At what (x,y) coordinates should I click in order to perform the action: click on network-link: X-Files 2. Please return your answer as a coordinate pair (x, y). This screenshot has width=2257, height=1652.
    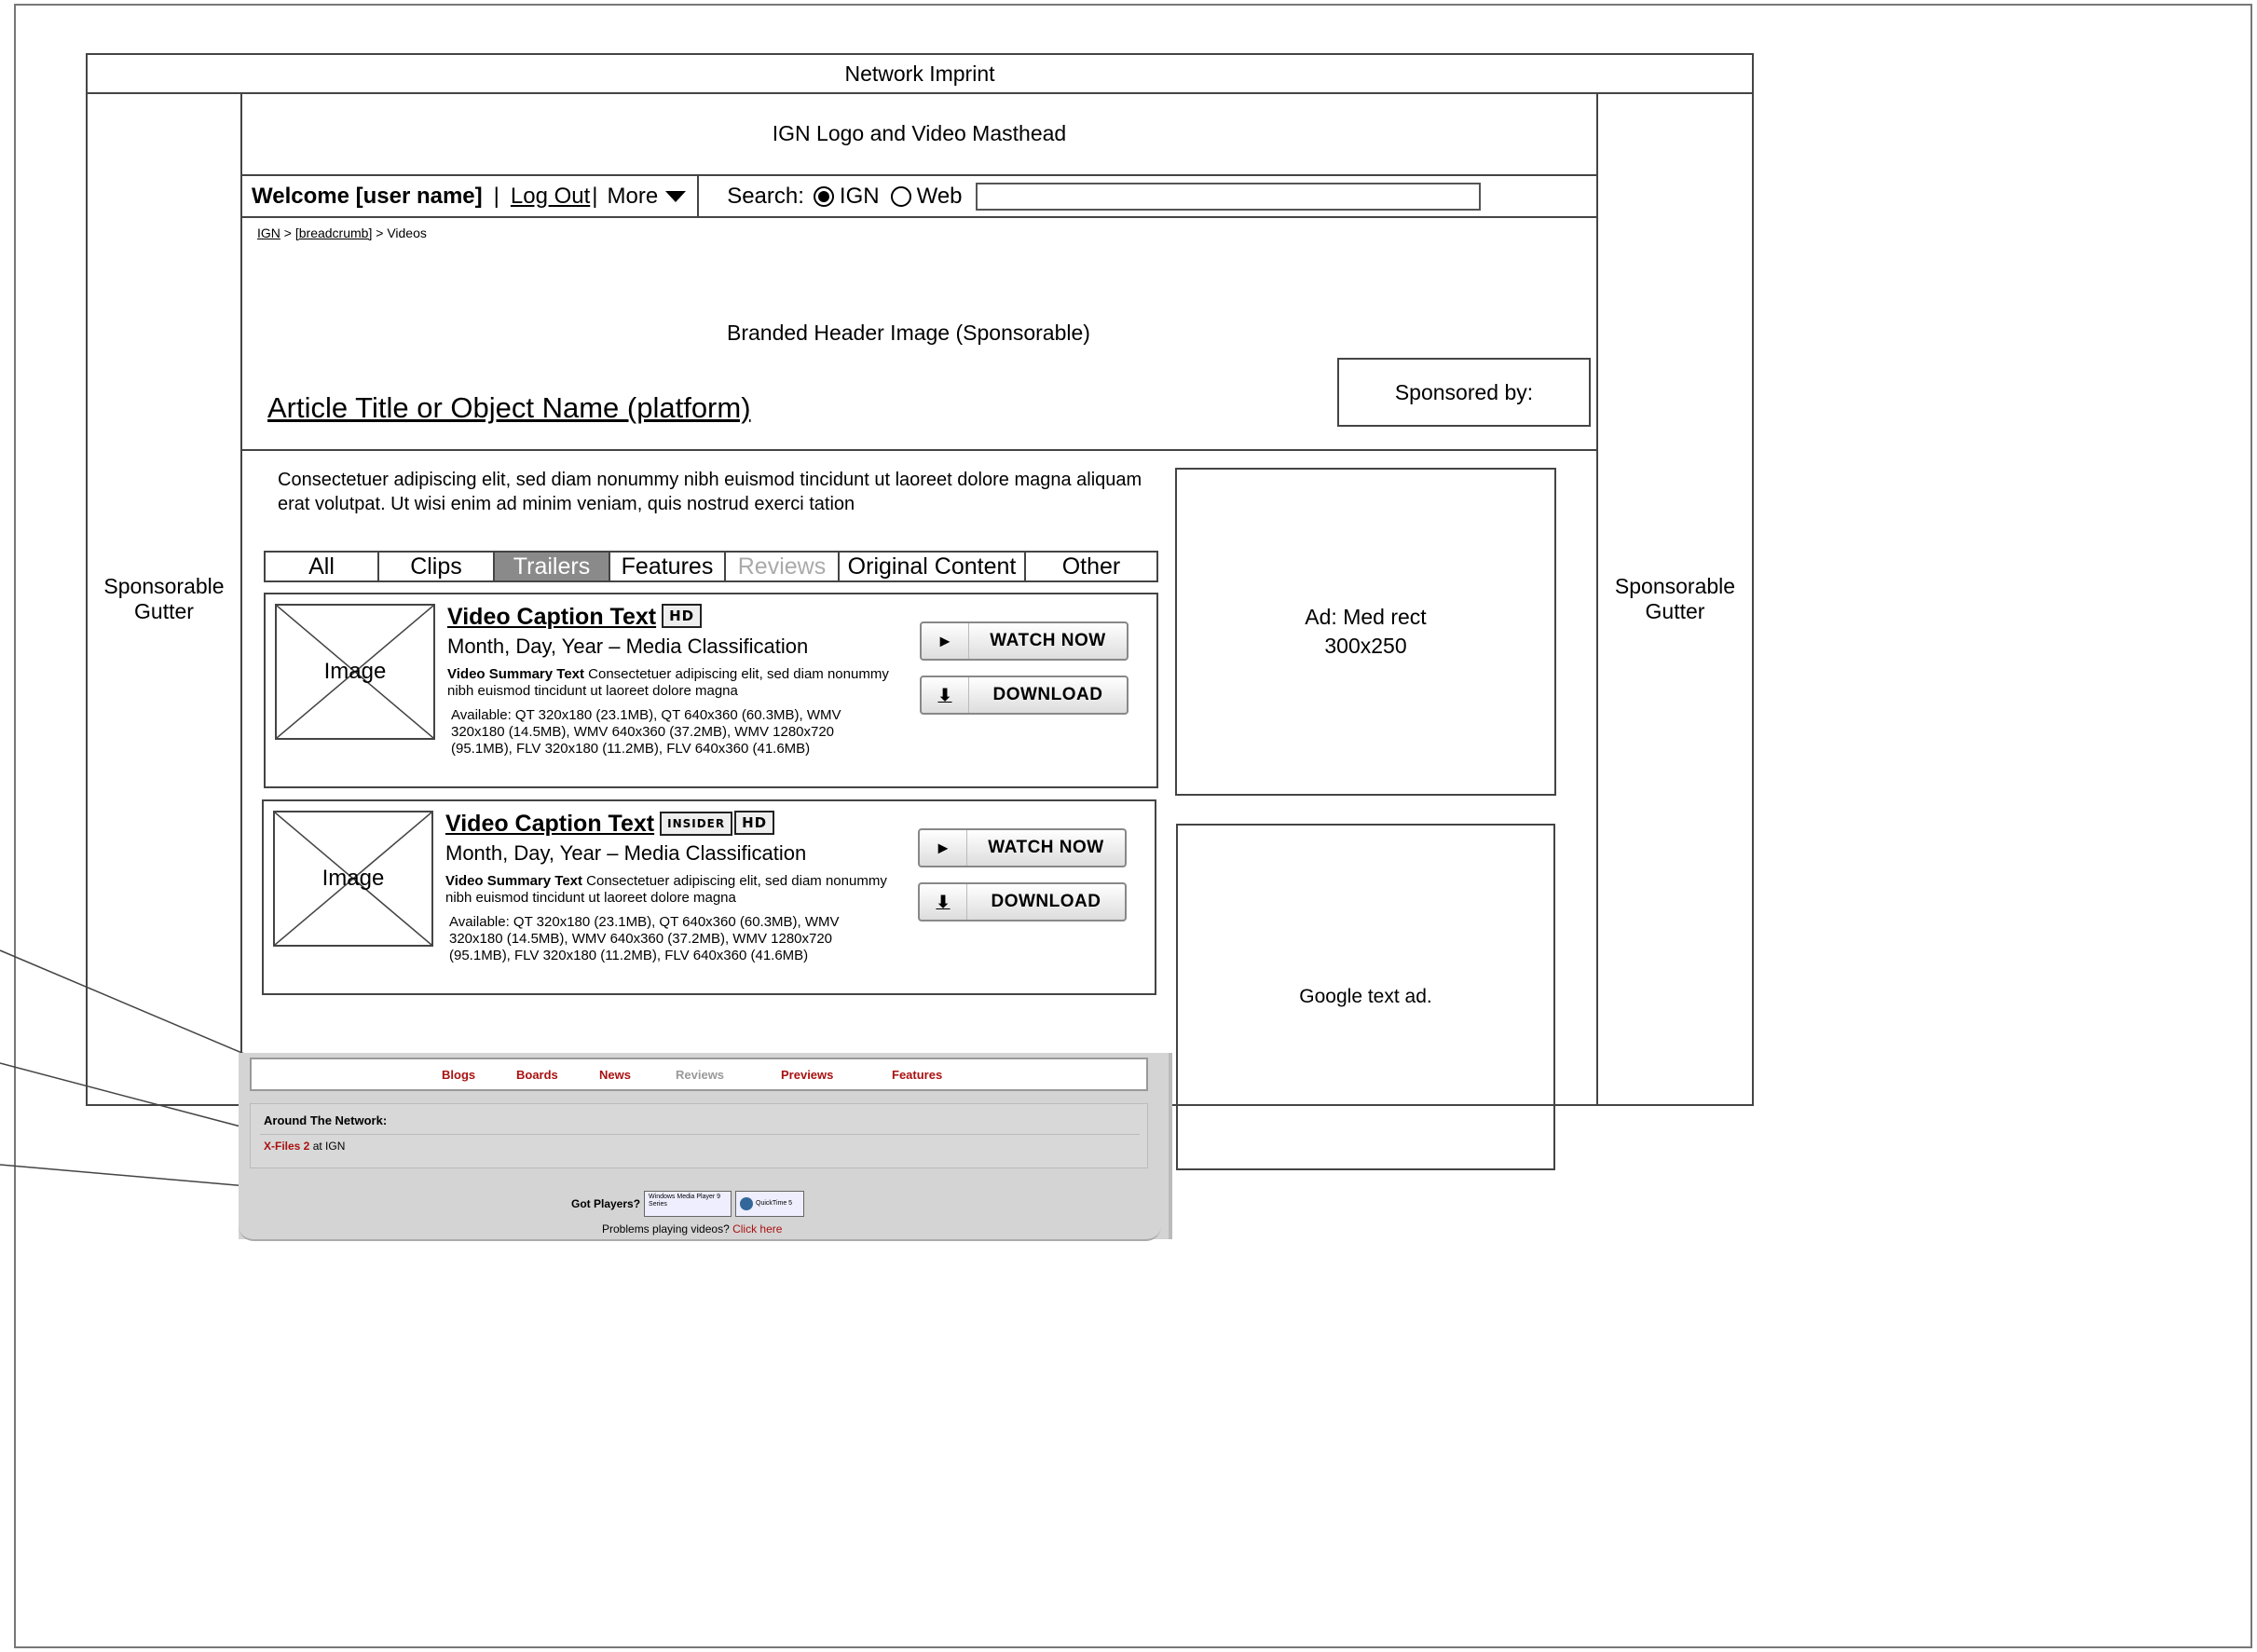
    Looking at the image, I should click on (286, 1146).